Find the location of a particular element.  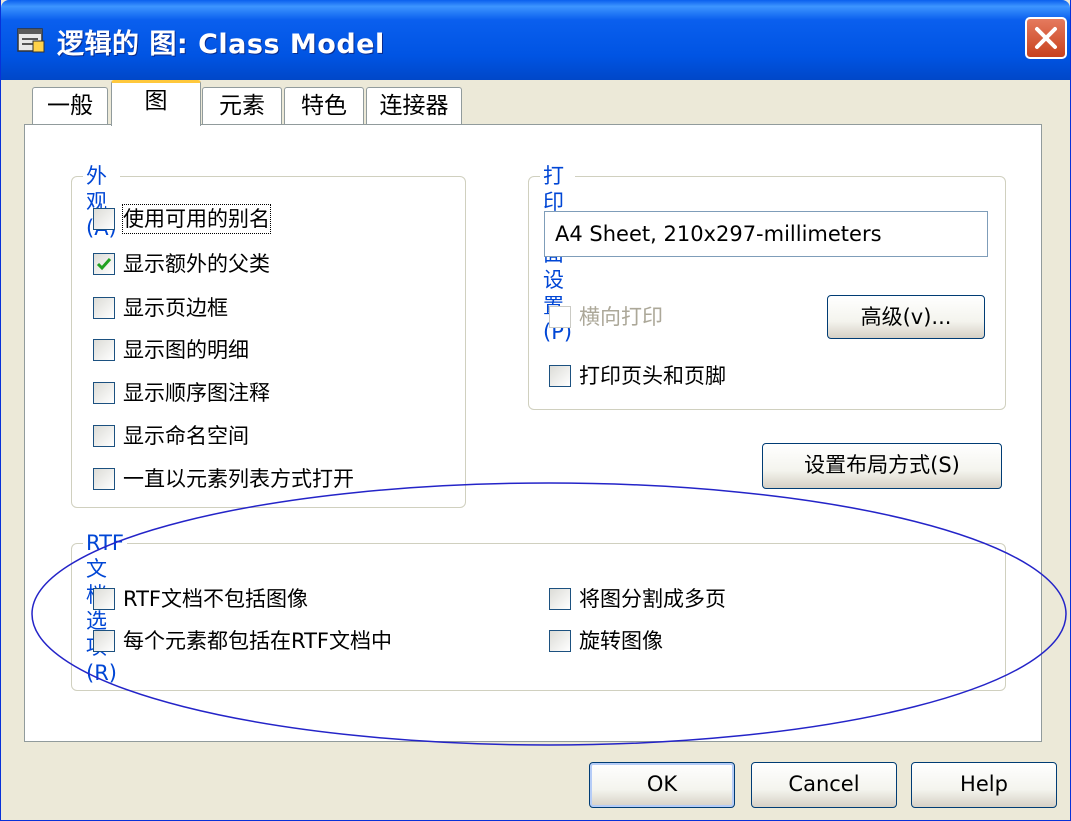

show-sequence-notes-label: 显示顺序图注释 is located at coordinates (196, 393).